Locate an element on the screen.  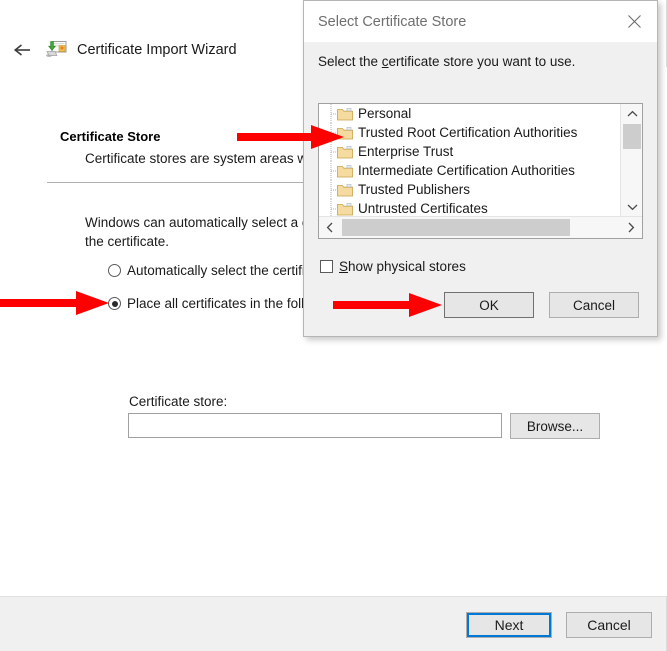
show-physical-stores-label: Show physical stores is located at coordinates (402, 266).